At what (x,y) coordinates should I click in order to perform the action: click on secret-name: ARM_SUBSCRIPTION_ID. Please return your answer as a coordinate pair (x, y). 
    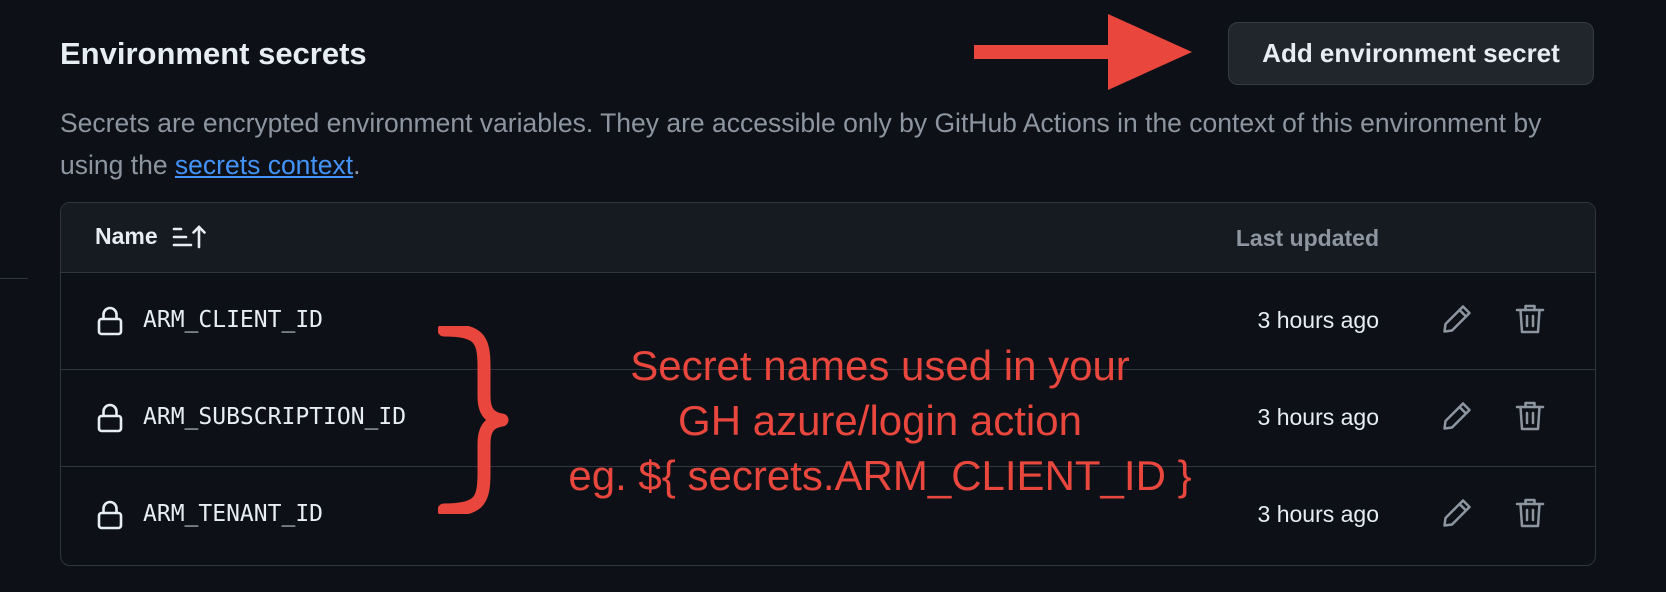
    Looking at the image, I should click on (275, 417).